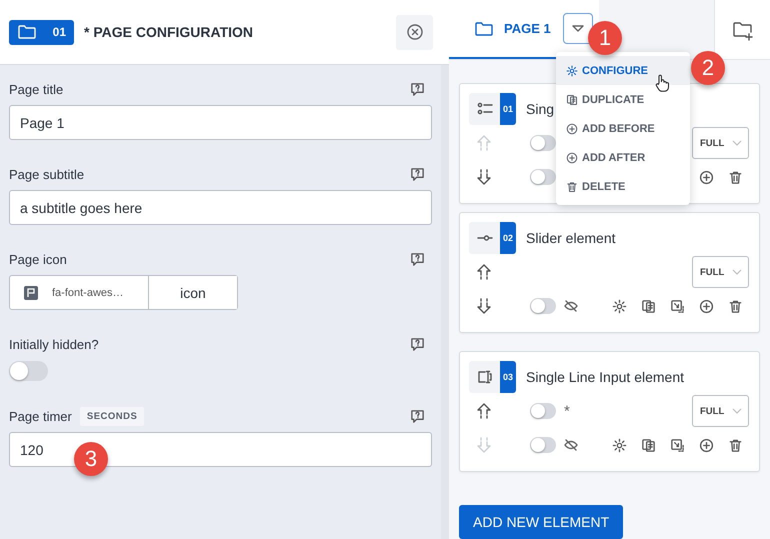 The image size is (770, 539). What do you see at coordinates (220, 122) in the screenshot?
I see `text-field: Page 1` at bounding box center [220, 122].